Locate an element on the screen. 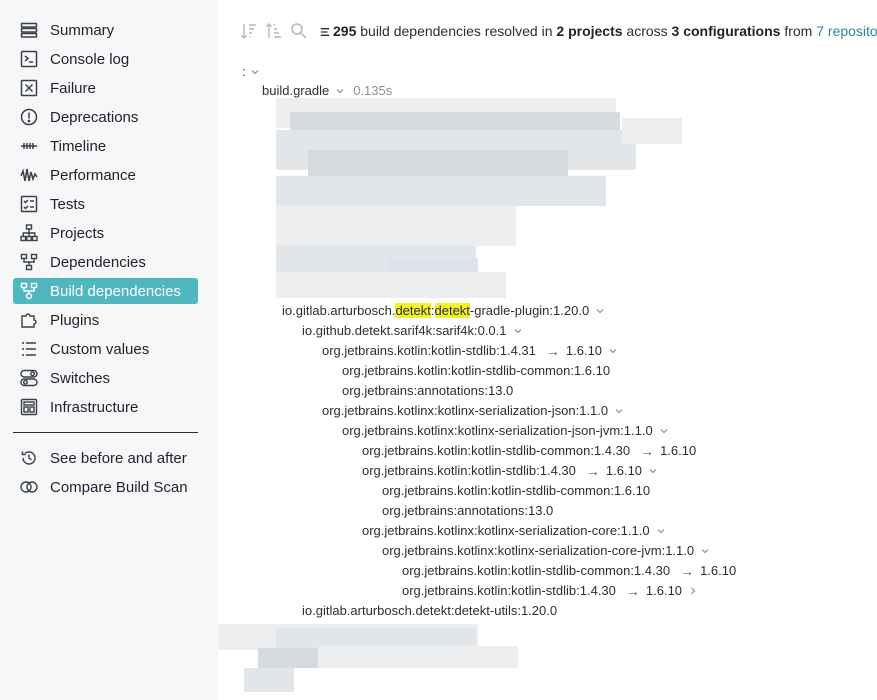  summary-text-2: across is located at coordinates (647, 31).